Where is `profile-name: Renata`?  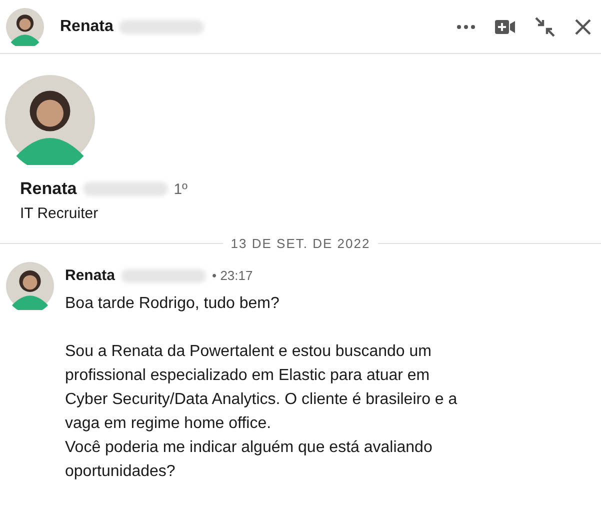
profile-name: Renata is located at coordinates (48, 189).